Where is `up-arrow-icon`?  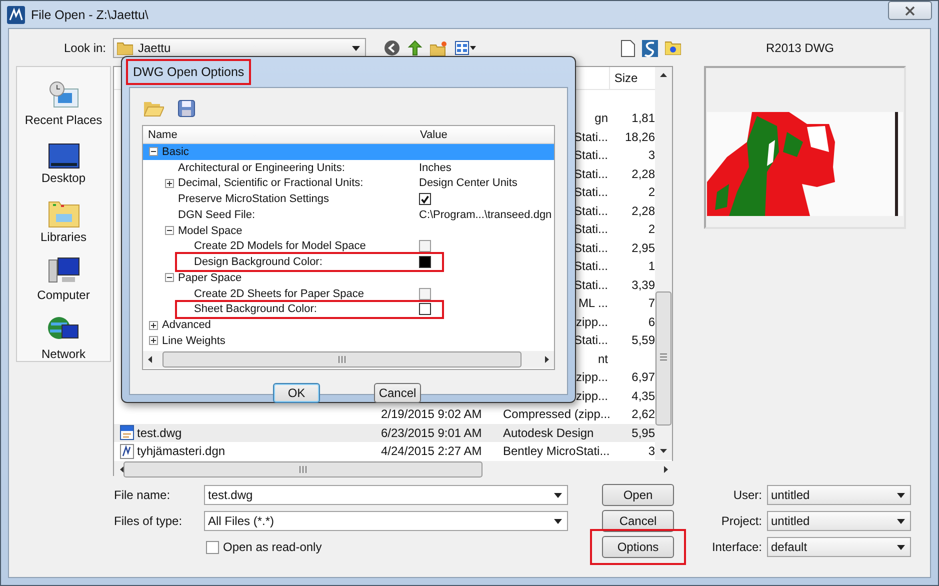 up-arrow-icon is located at coordinates (415, 48).